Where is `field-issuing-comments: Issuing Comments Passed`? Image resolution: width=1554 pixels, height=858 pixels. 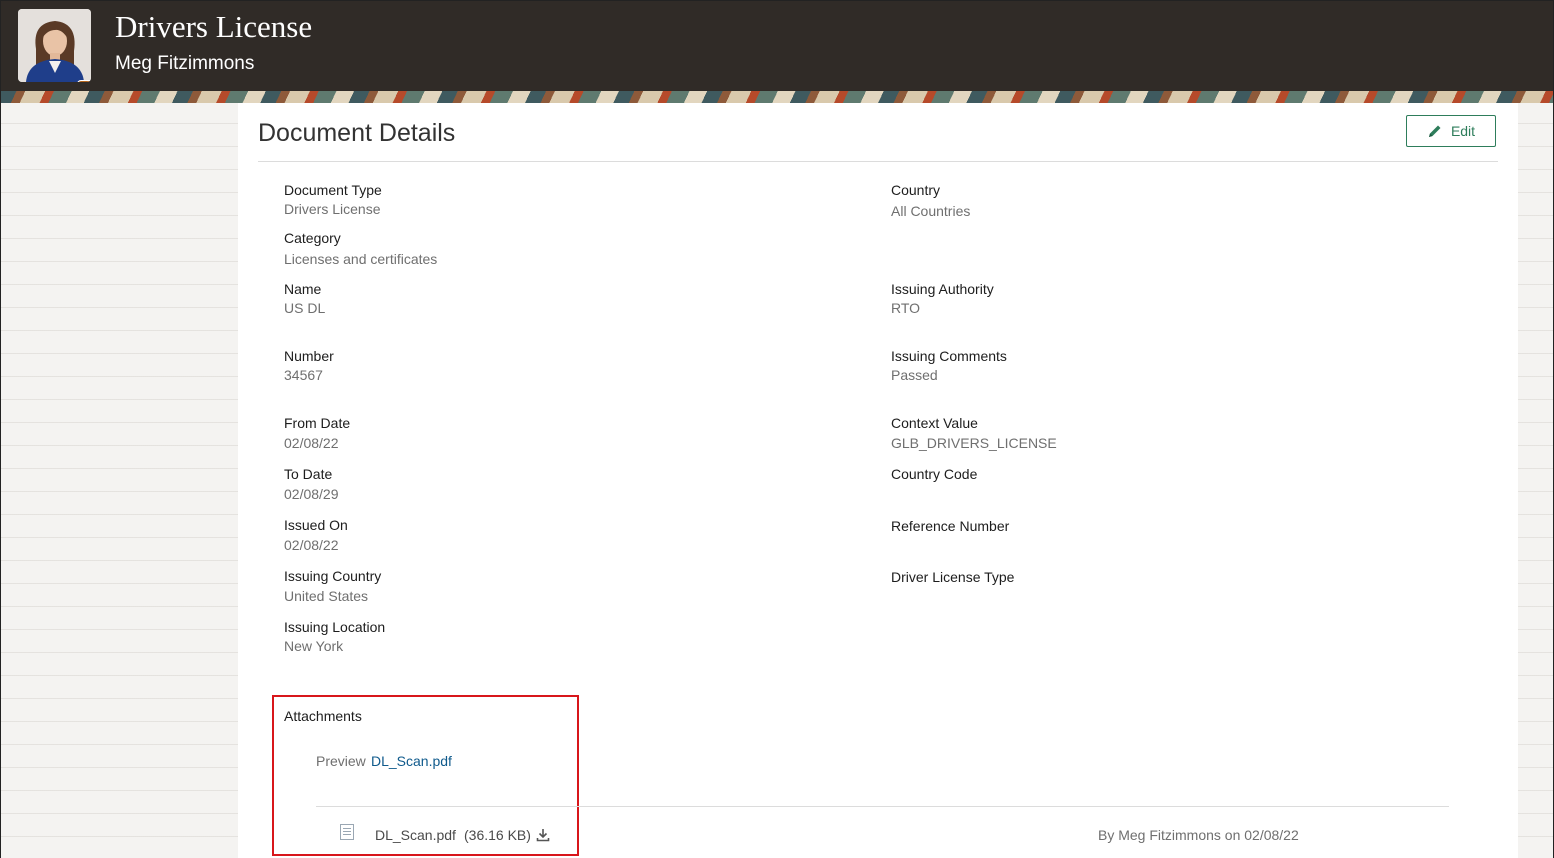
field-issuing-comments: Issuing Comments Passed is located at coordinates (949, 365).